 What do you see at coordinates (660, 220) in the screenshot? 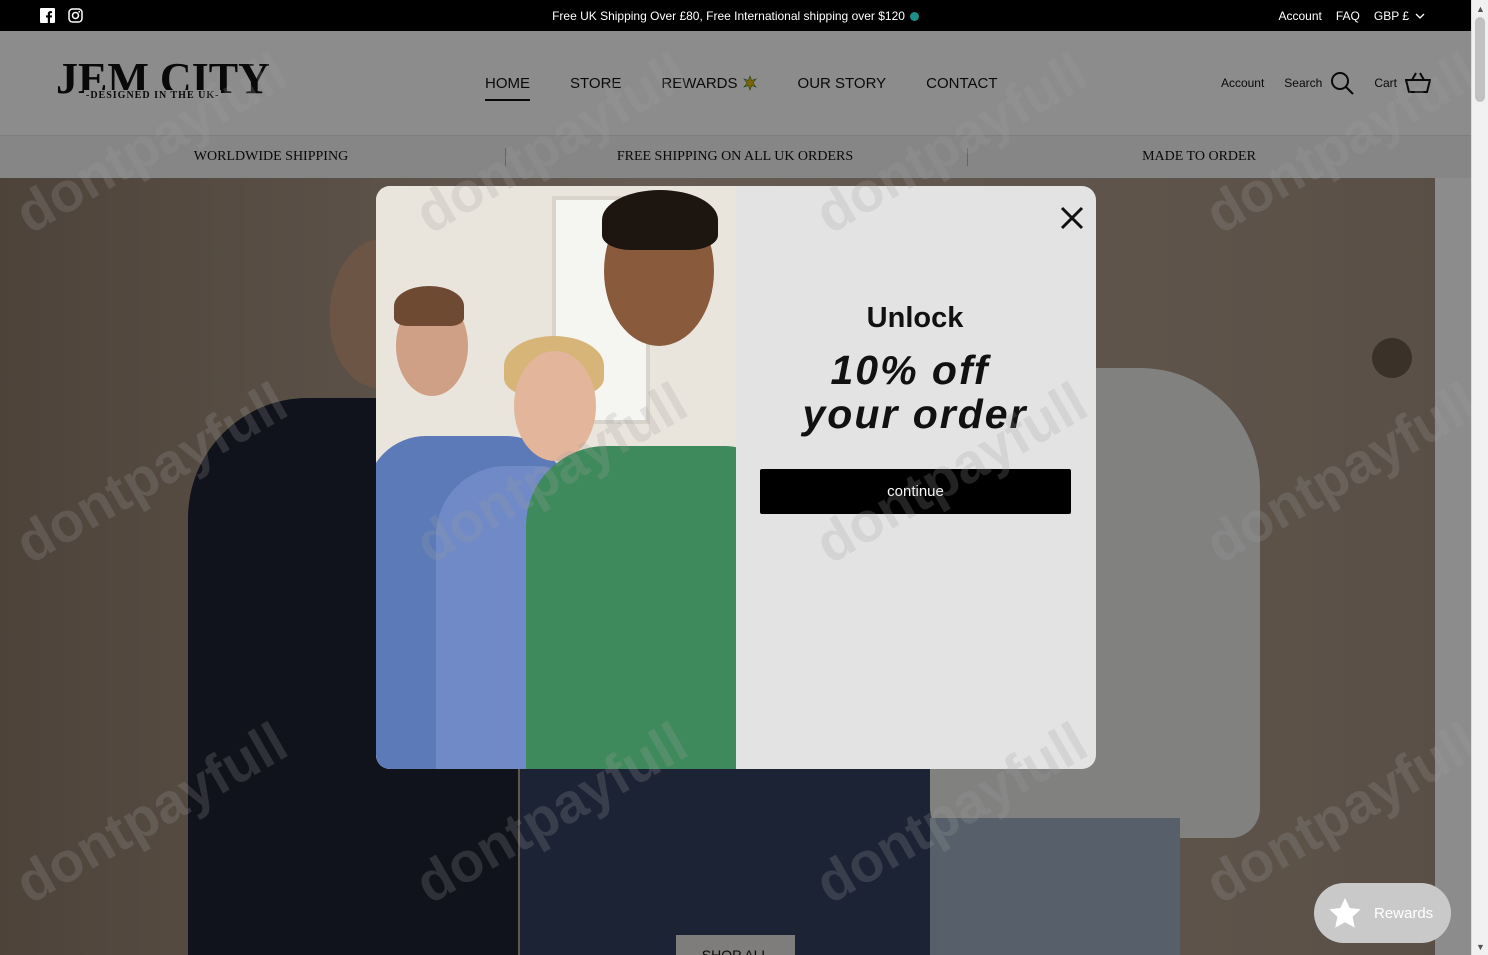
I see `popup-model-right-hair` at bounding box center [660, 220].